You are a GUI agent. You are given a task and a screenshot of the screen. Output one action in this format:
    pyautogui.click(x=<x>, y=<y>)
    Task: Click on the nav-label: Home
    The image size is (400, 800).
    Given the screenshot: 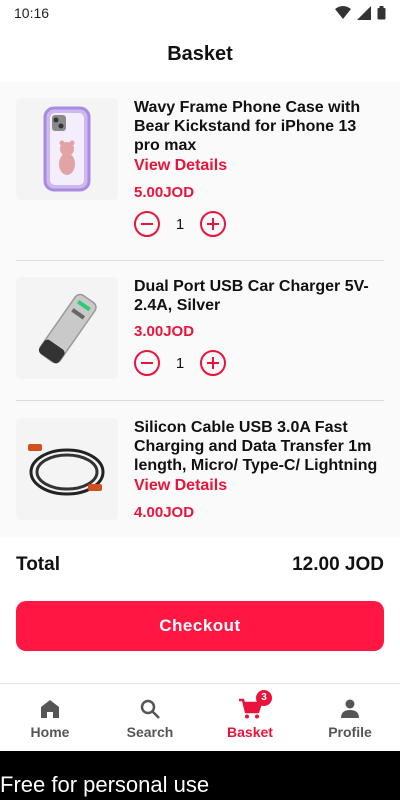 What is the action you would take?
    pyautogui.click(x=50, y=731)
    